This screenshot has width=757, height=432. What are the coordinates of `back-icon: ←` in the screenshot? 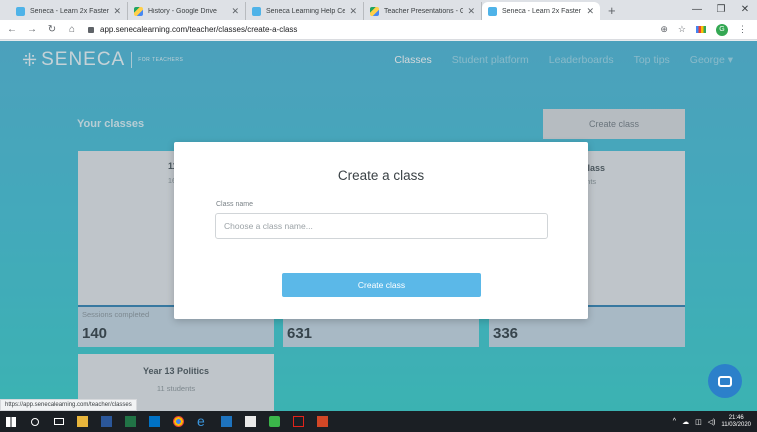 It's located at (12, 29).